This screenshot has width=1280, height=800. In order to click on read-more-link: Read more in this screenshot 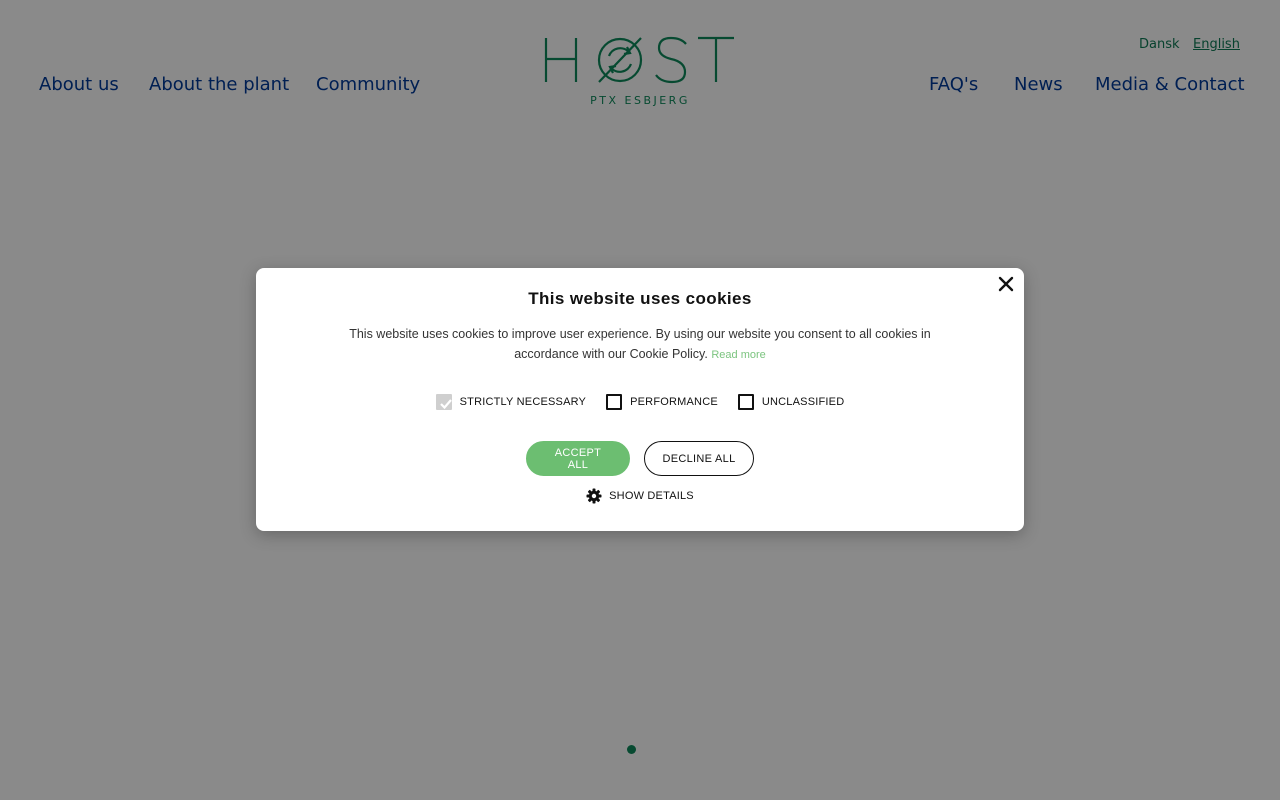, I will do `click(738, 355)`.